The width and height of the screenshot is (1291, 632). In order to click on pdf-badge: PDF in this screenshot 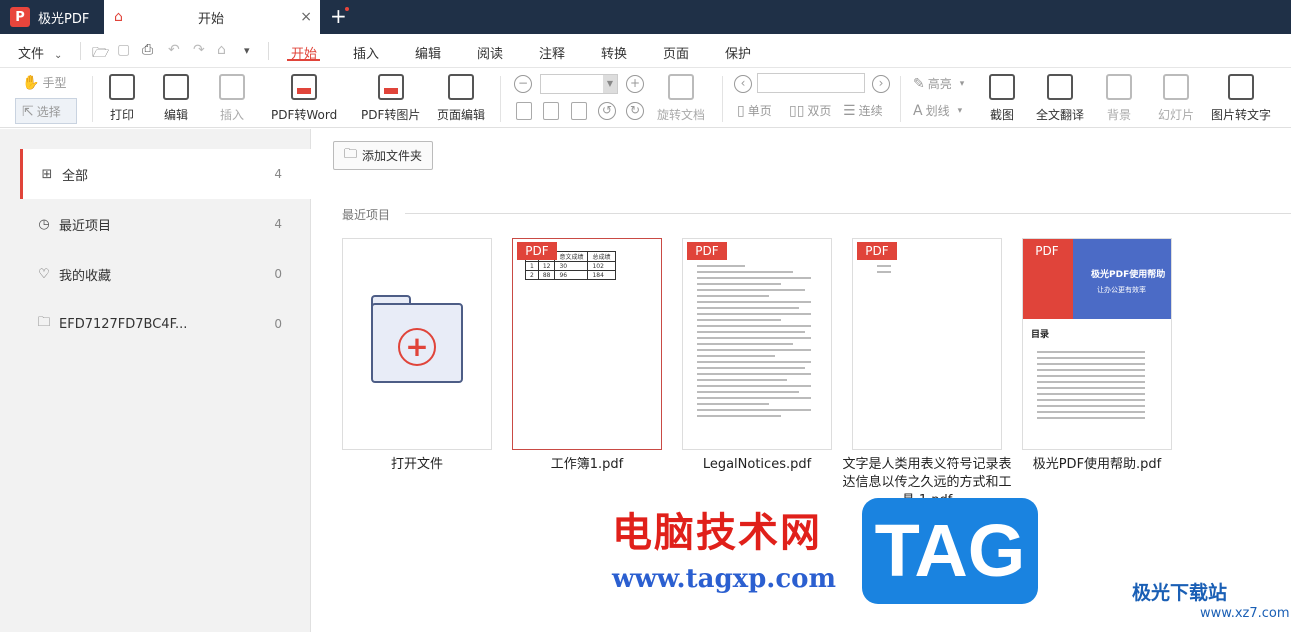, I will do `click(1047, 251)`.